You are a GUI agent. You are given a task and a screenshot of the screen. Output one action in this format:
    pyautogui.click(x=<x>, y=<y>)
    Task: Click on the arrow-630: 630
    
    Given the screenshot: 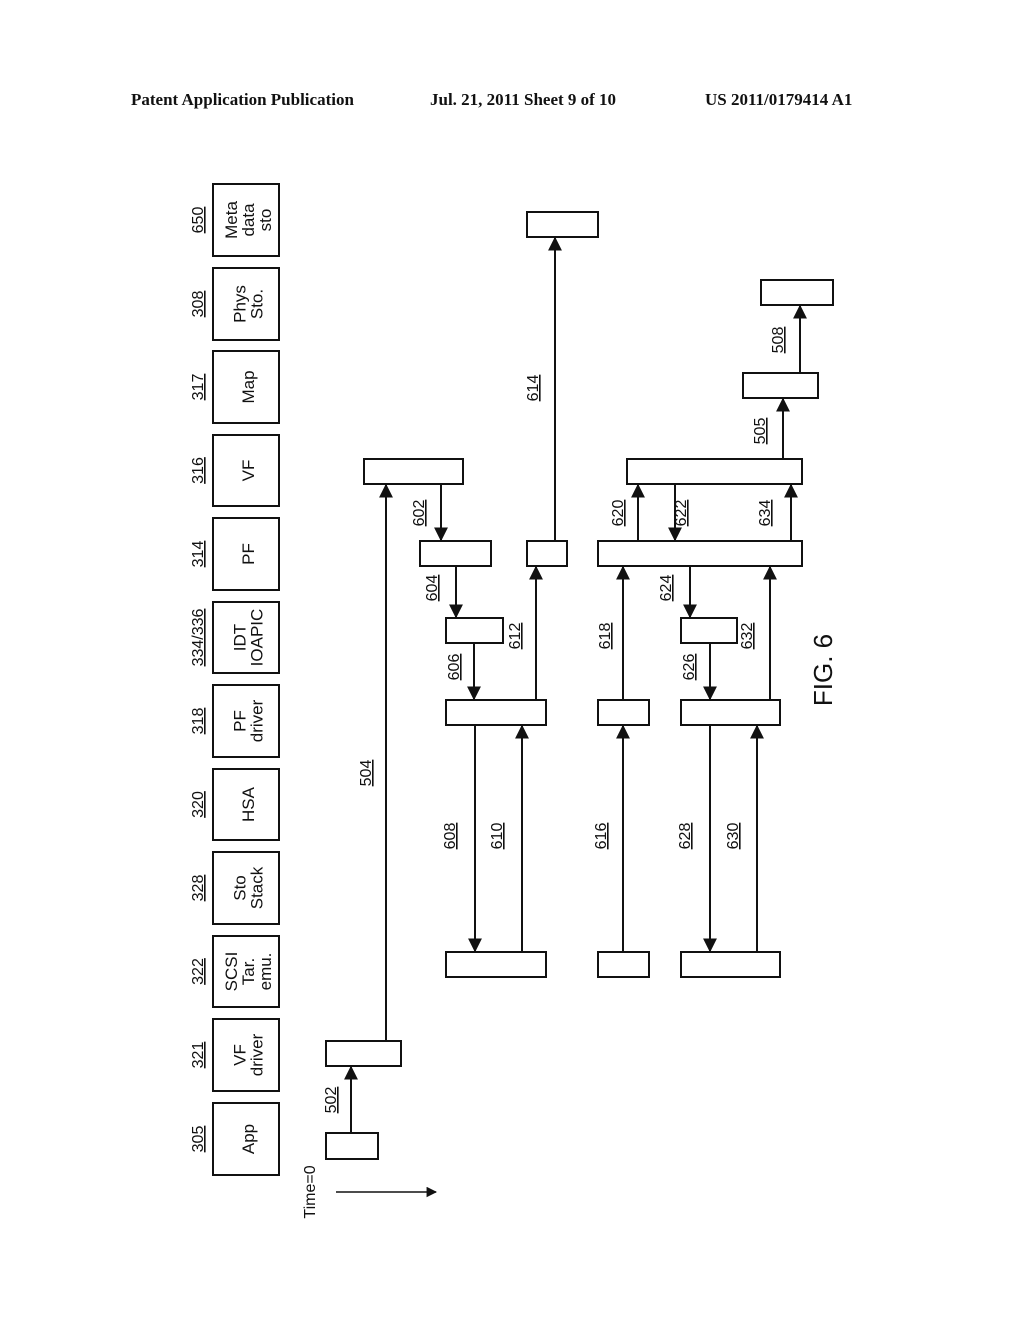 What is the action you would take?
    pyautogui.click(x=744, y=837)
    